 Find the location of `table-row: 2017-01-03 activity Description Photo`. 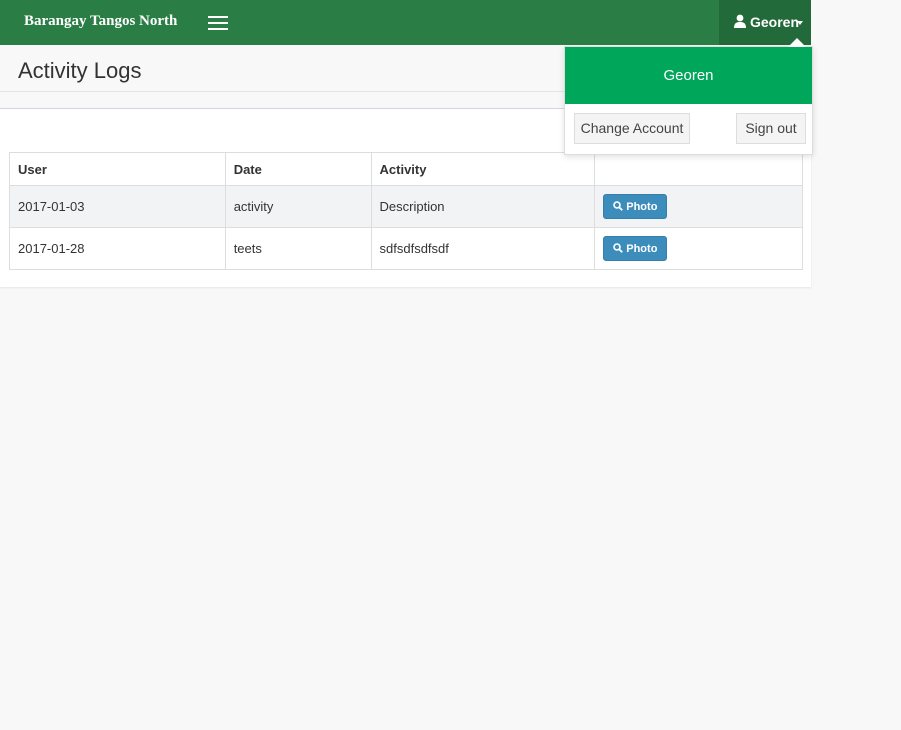

table-row: 2017-01-03 activity Description Photo is located at coordinates (406, 206).